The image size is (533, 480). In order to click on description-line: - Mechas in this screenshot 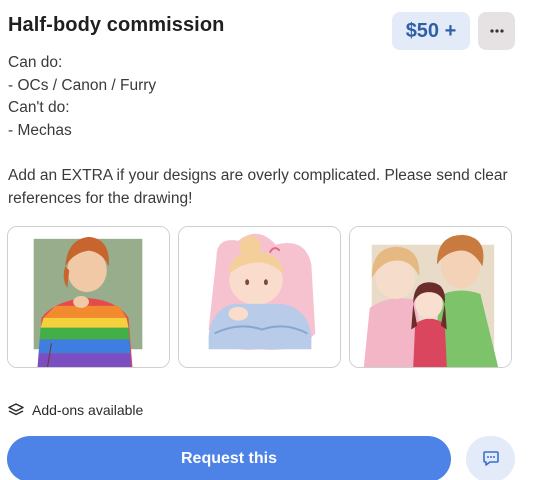, I will do `click(40, 130)`.